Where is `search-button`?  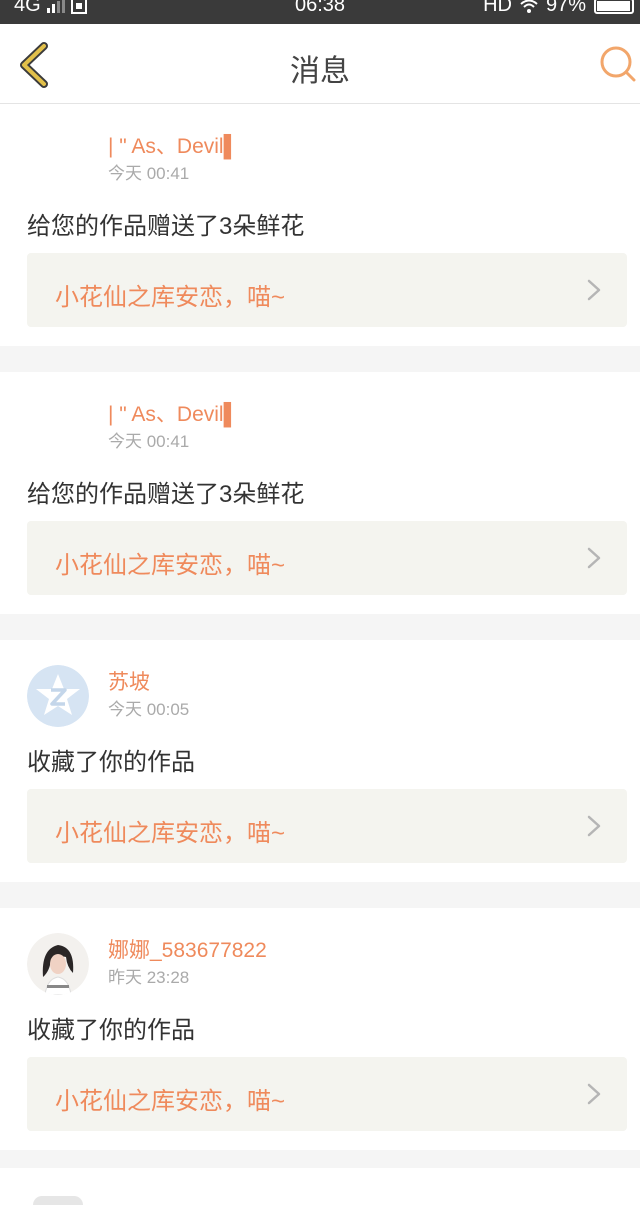 search-button is located at coordinates (618, 64).